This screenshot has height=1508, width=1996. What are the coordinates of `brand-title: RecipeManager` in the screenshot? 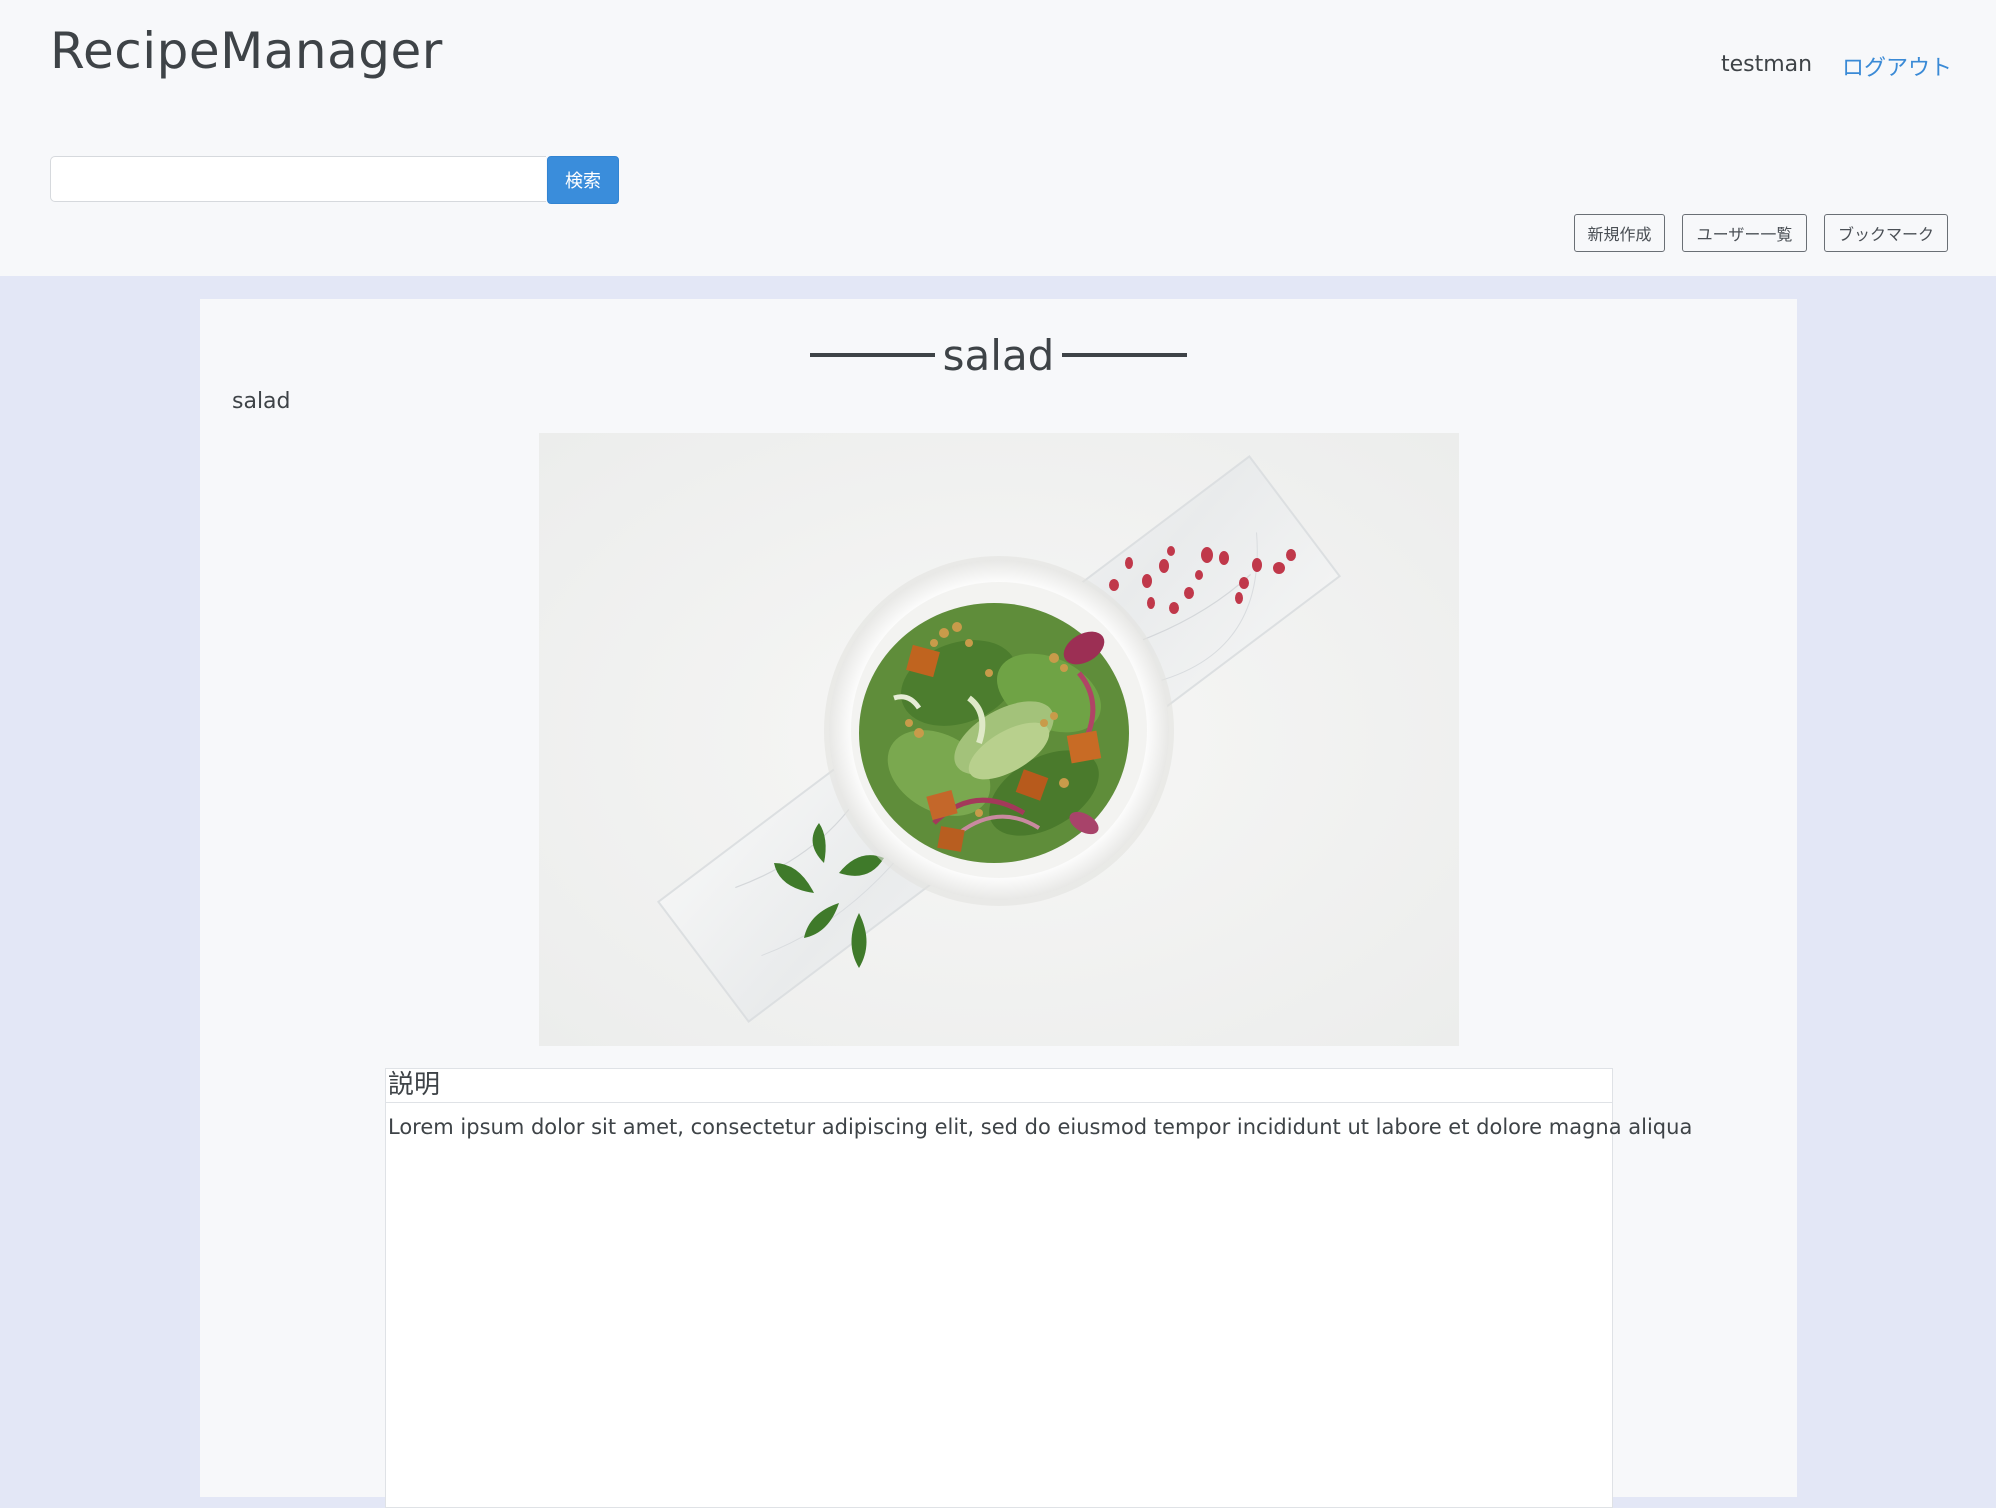 It's located at (246, 51).